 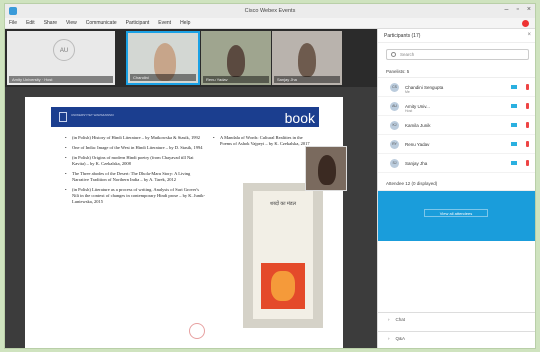 I want to click on video-tile-label: Sanjay Jha, so click(x=307, y=79).